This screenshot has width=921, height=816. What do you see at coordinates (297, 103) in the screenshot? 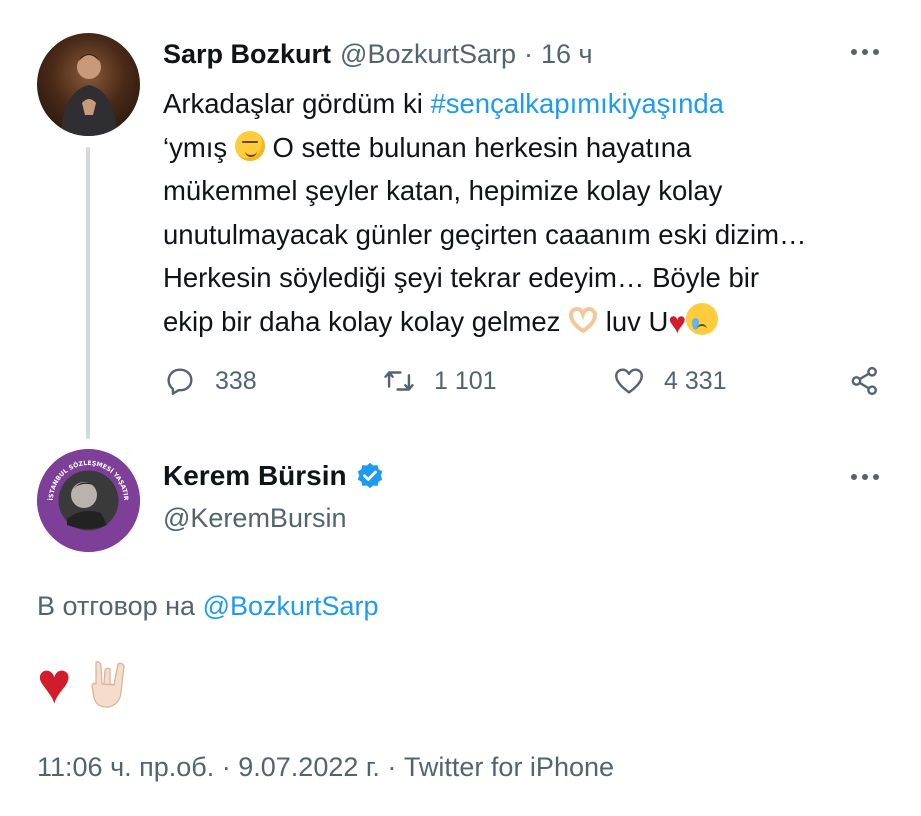
I see `tweet-text-segment: Arkadaşlar gördüm ki` at bounding box center [297, 103].